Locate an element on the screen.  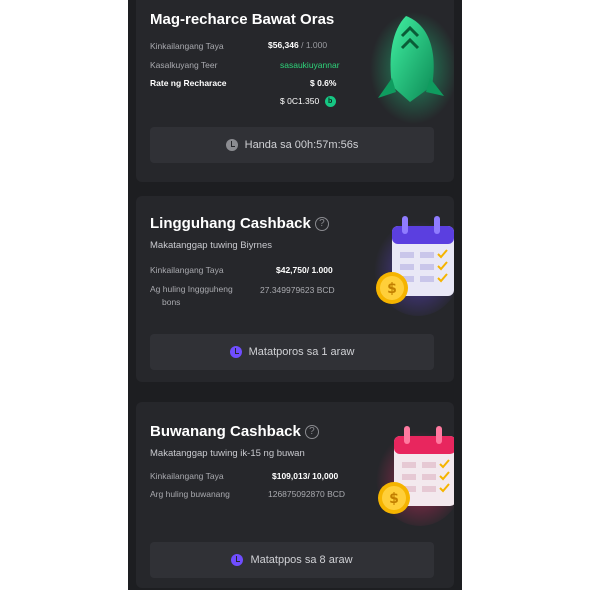
monthly-claim-button: Matatppos sa 8 araw is located at coordinates (292, 560).